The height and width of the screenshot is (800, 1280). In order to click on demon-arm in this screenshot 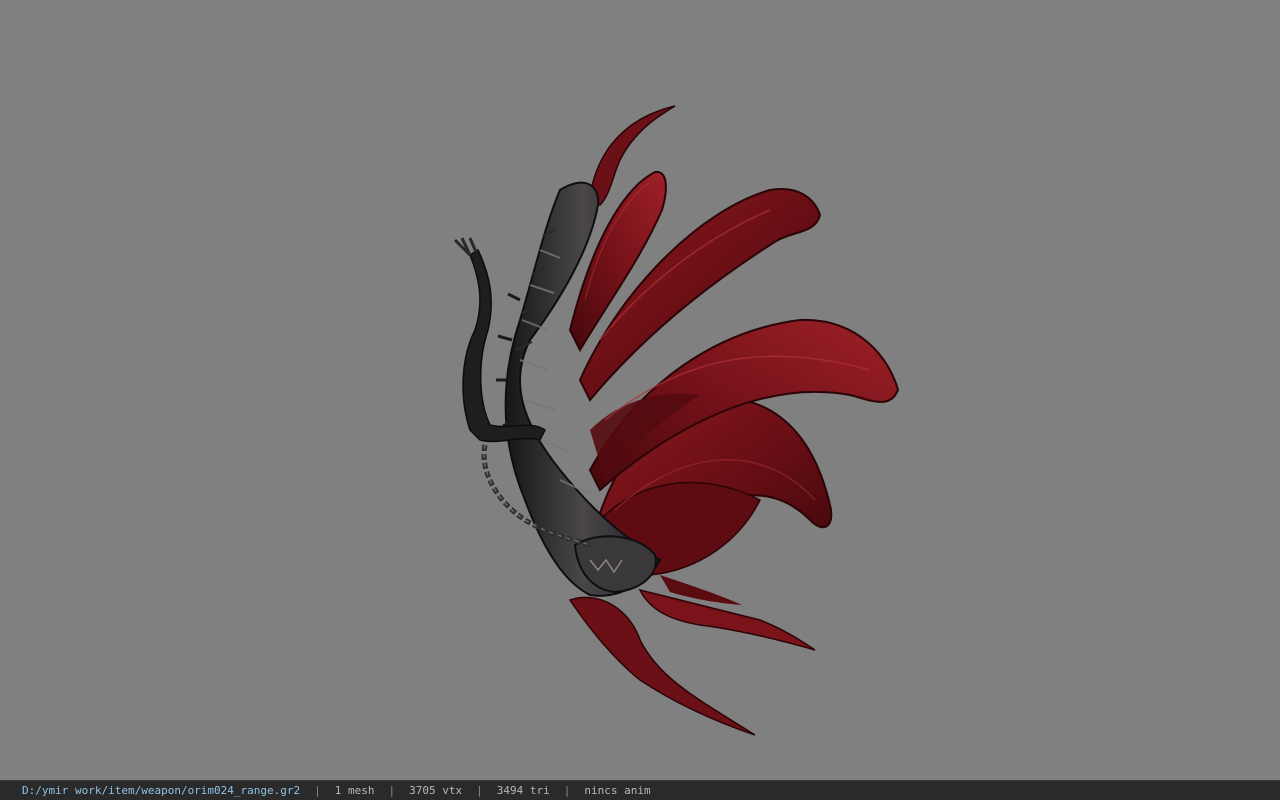, I will do `click(499, 340)`.